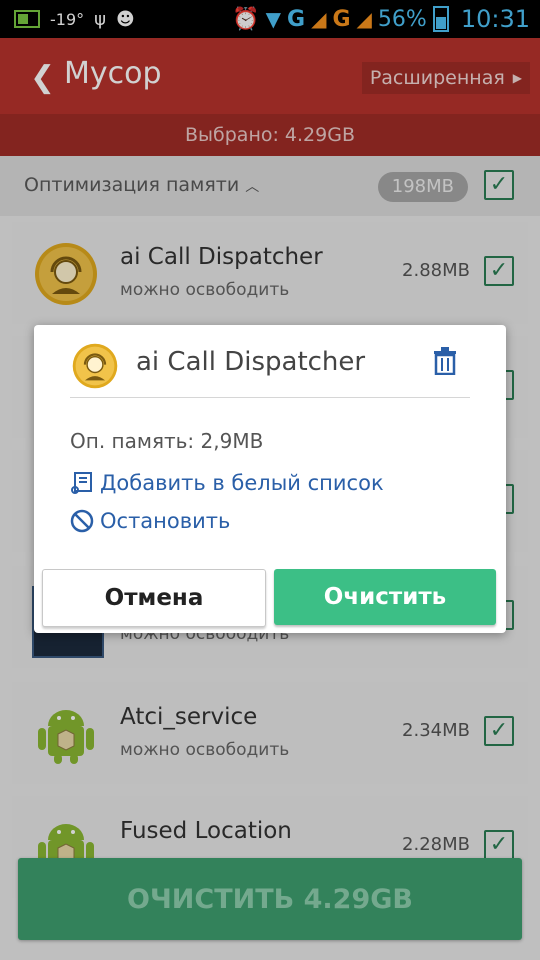 The image size is (540, 960). Describe the element at coordinates (154, 598) in the screenshot. I see `cancel-button: Отмена` at that location.